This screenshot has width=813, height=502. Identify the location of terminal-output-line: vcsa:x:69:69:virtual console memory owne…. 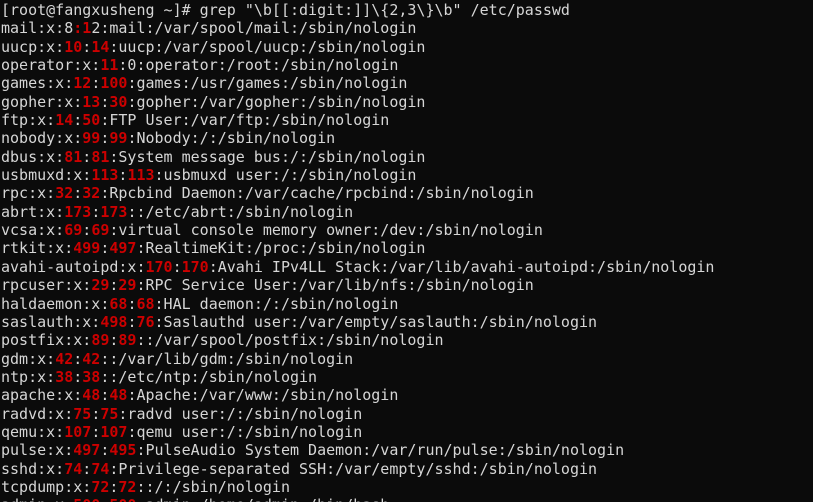
(272, 230).